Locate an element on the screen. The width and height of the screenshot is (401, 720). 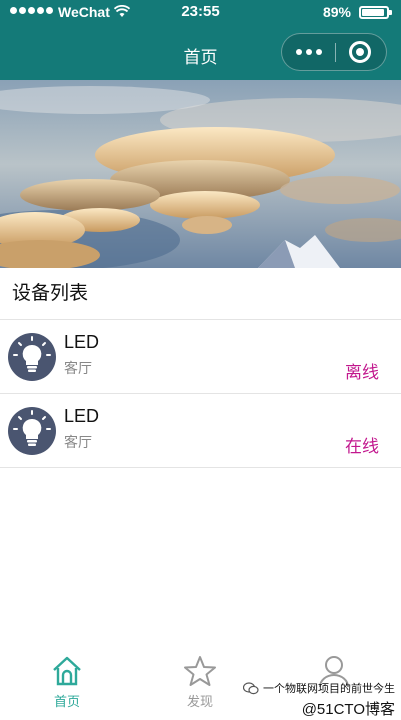
device-list-item: LED 客厅 在线 is located at coordinates (200, 431).